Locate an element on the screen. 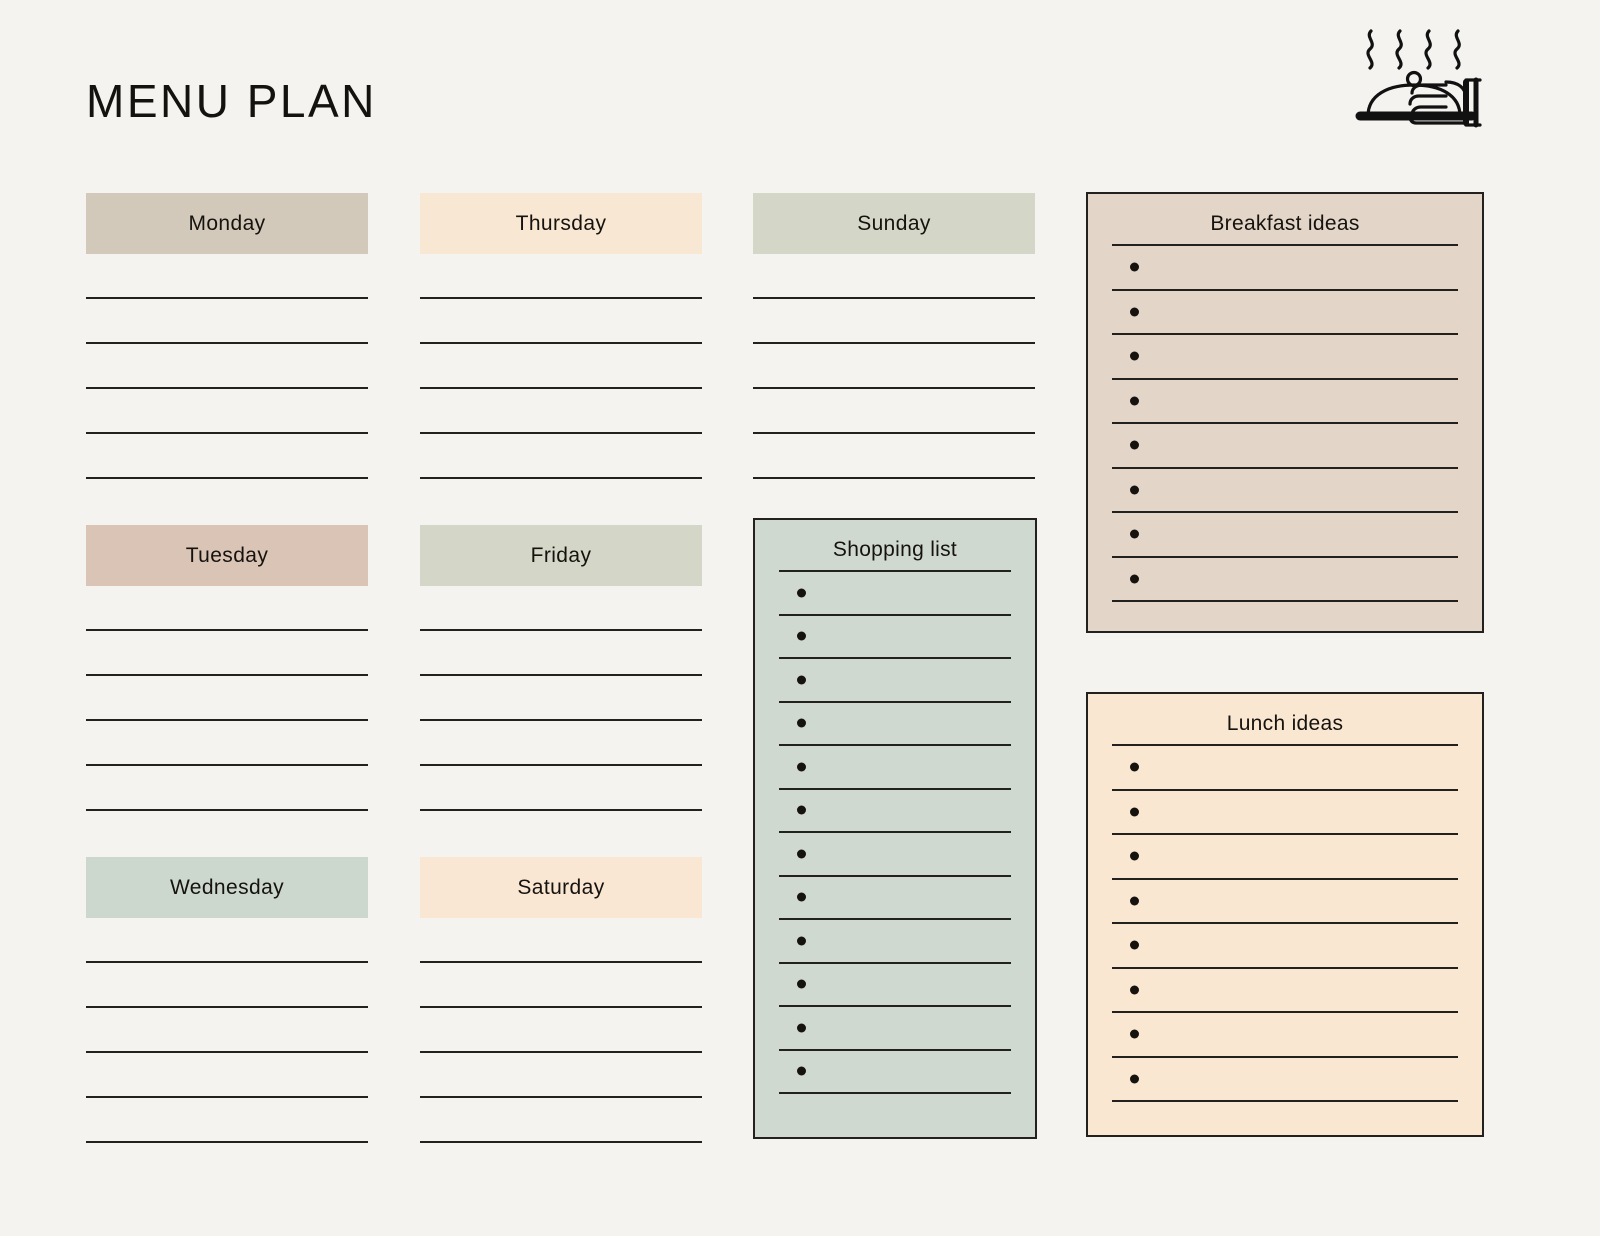  day-lines-tuesday is located at coordinates (227, 698).